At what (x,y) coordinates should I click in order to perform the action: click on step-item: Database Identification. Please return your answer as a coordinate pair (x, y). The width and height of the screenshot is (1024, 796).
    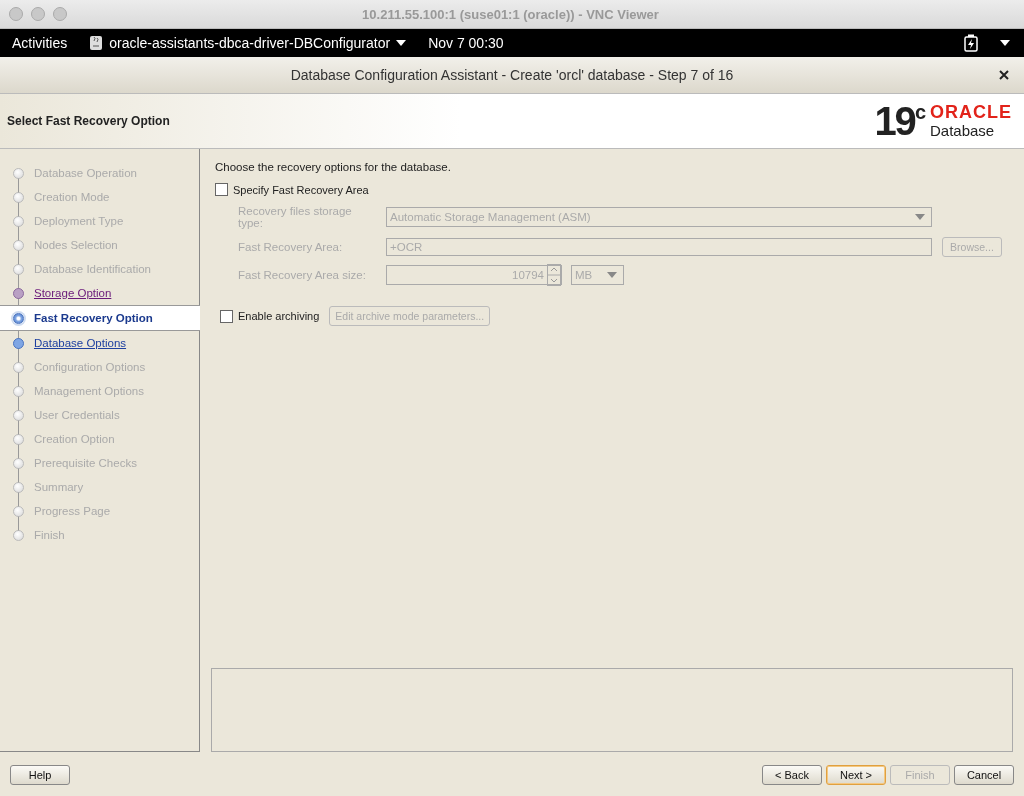
    Looking at the image, I should click on (99, 269).